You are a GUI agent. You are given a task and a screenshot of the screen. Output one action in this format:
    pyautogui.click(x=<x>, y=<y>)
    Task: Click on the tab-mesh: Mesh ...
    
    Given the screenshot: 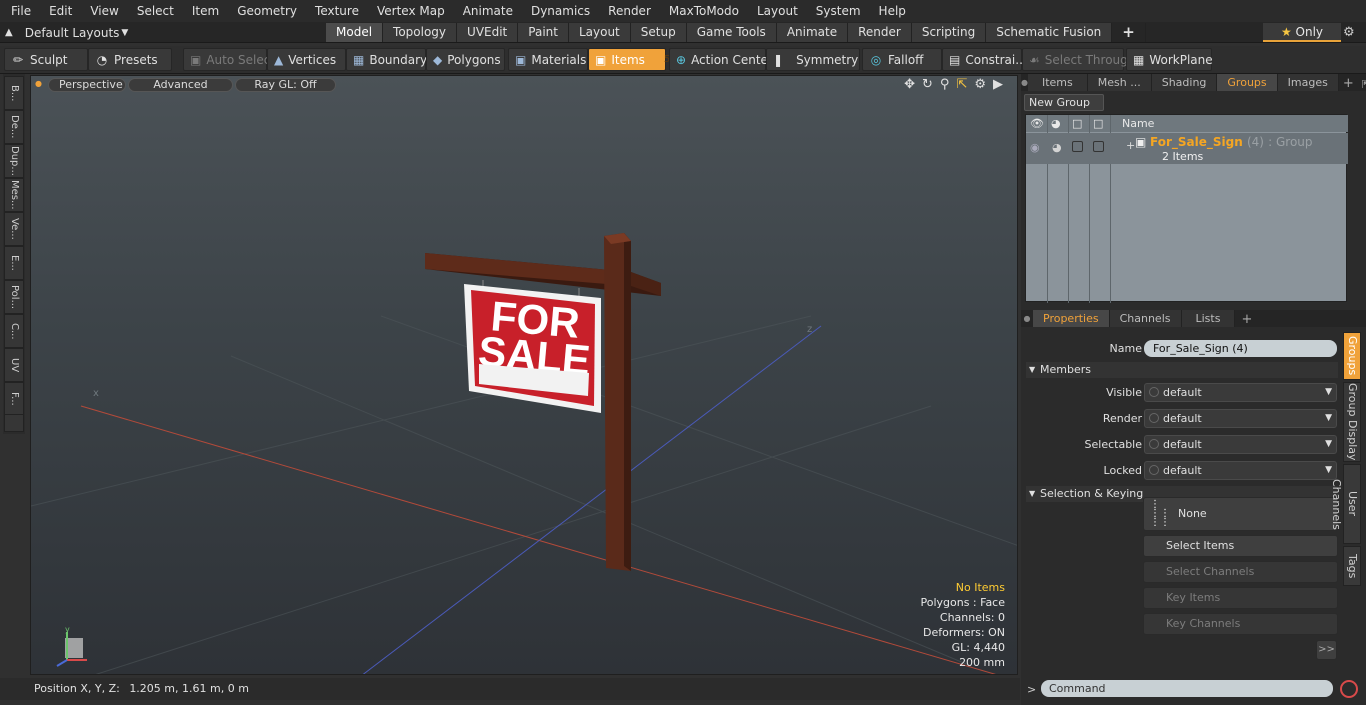 What is the action you would take?
    pyautogui.click(x=1119, y=82)
    